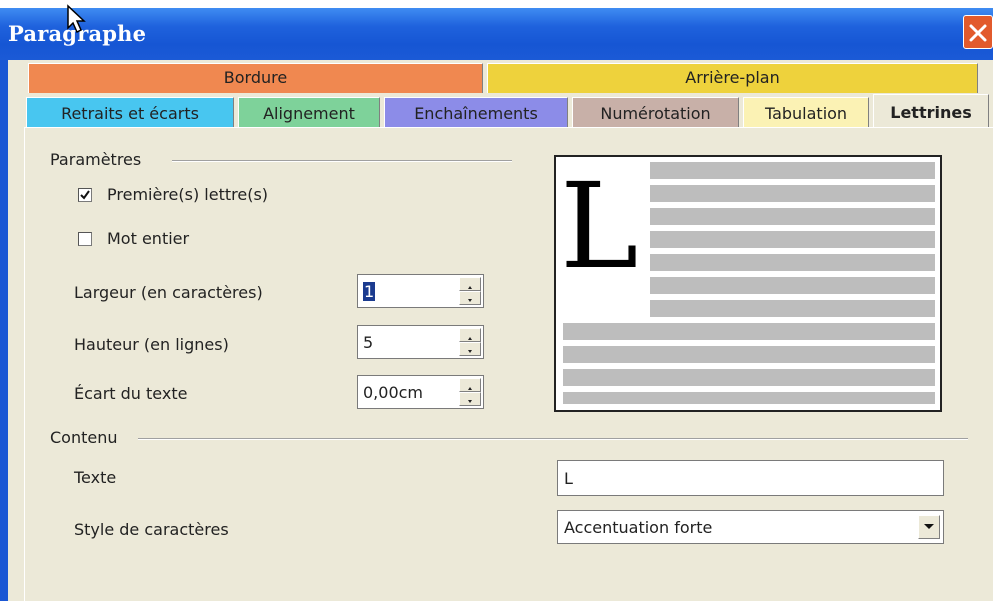 This screenshot has width=993, height=601. I want to click on close-button, so click(978, 32).